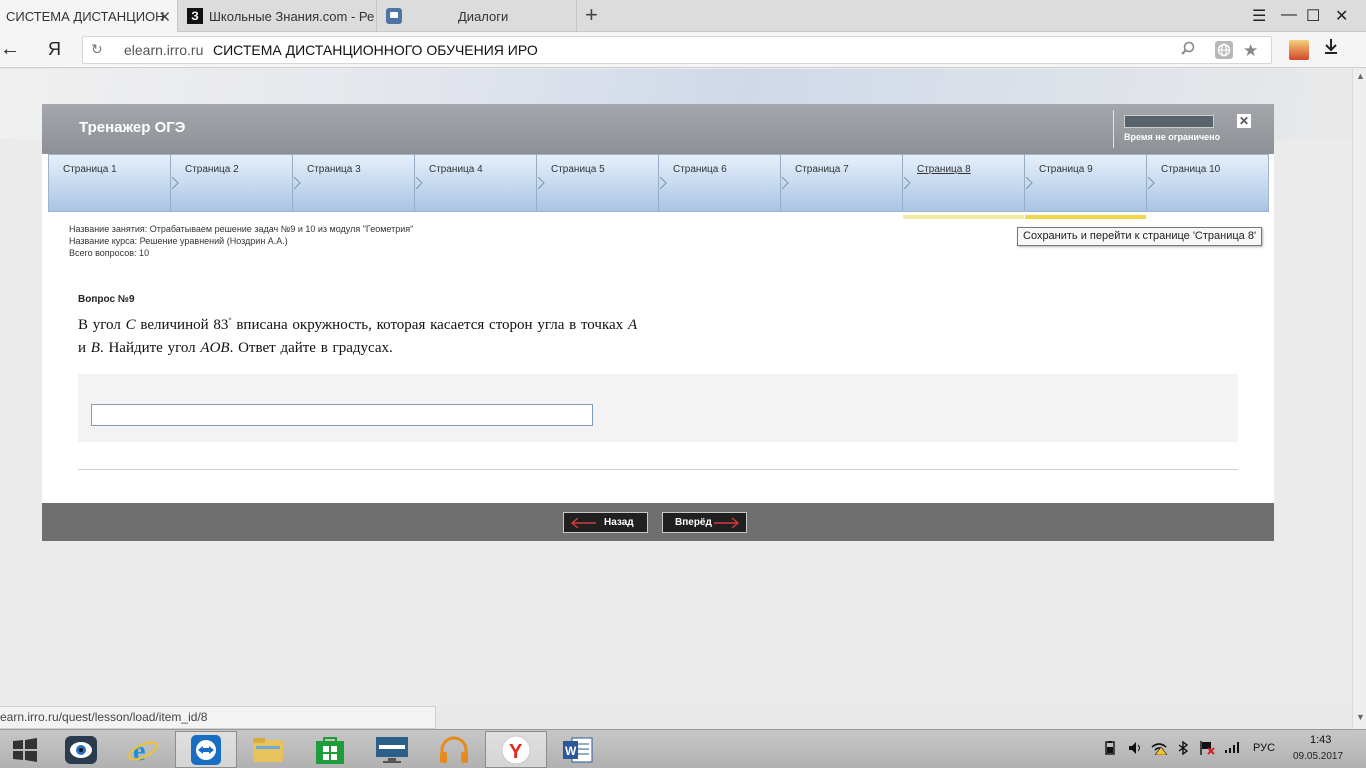 Image resolution: width=1366 pixels, height=768 pixels. I want to click on globe-icon, so click(1224, 52).